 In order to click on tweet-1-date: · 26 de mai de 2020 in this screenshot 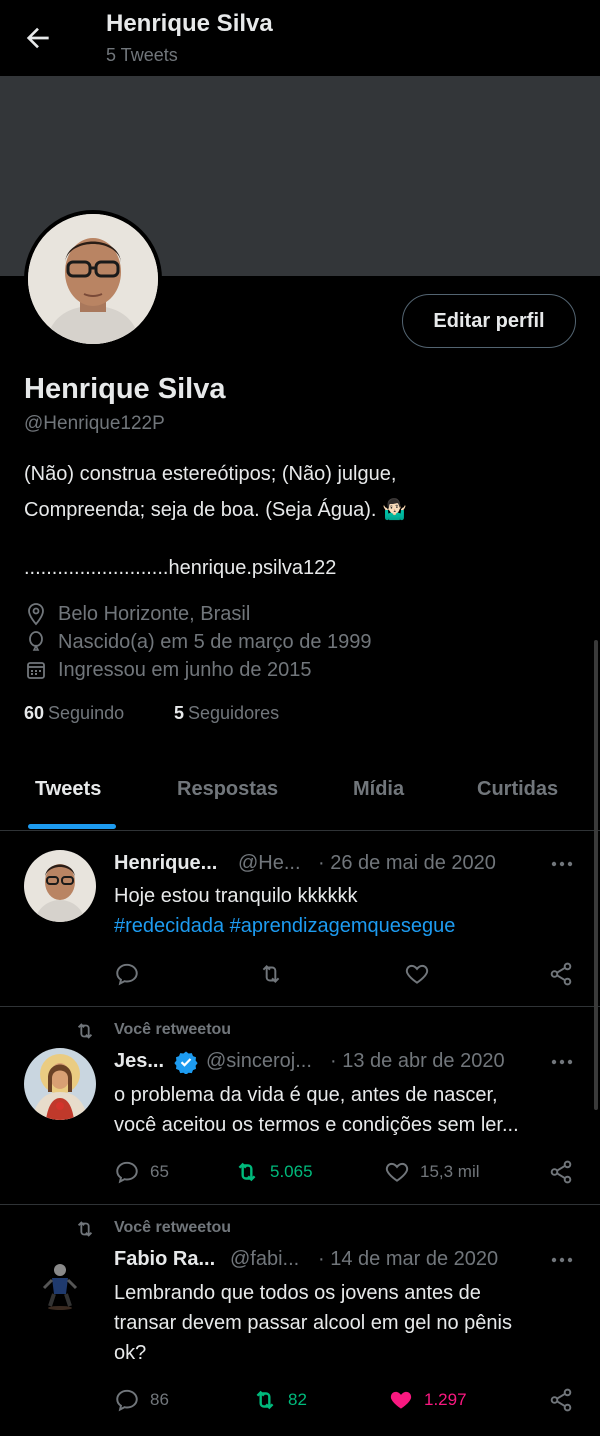, I will do `click(407, 863)`.